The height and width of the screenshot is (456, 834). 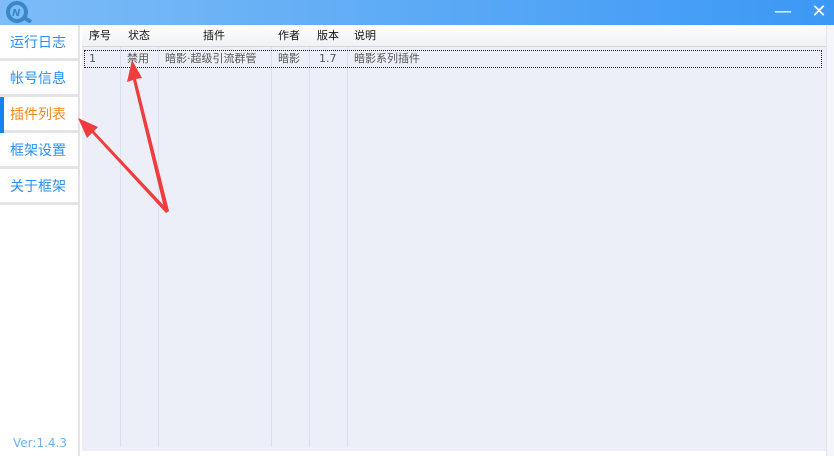 What do you see at coordinates (289, 58) in the screenshot?
I see `cell-author: 暗影` at bounding box center [289, 58].